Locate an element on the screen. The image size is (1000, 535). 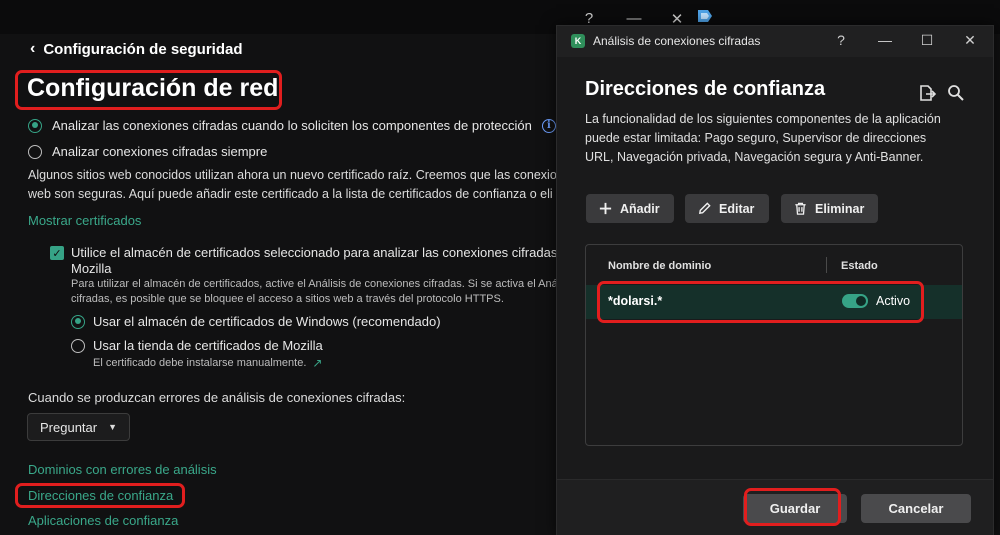
row-highlight is located at coordinates (760, 302).